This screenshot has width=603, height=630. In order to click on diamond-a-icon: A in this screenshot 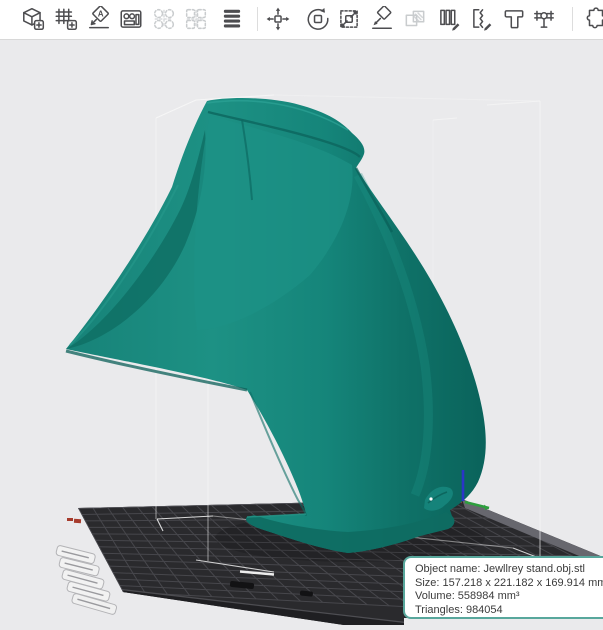, I will do `click(99, 17)`.